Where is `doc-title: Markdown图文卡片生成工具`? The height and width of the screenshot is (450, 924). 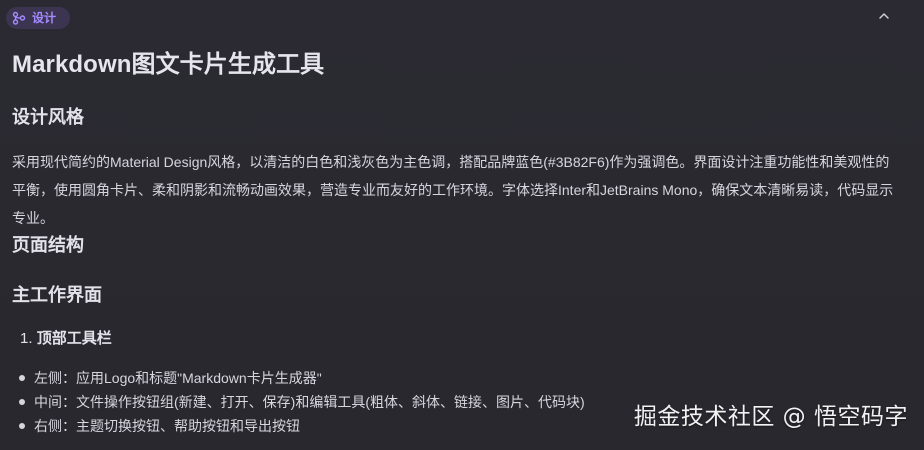
doc-title: Markdown图文卡片生成工具 is located at coordinates (168, 64).